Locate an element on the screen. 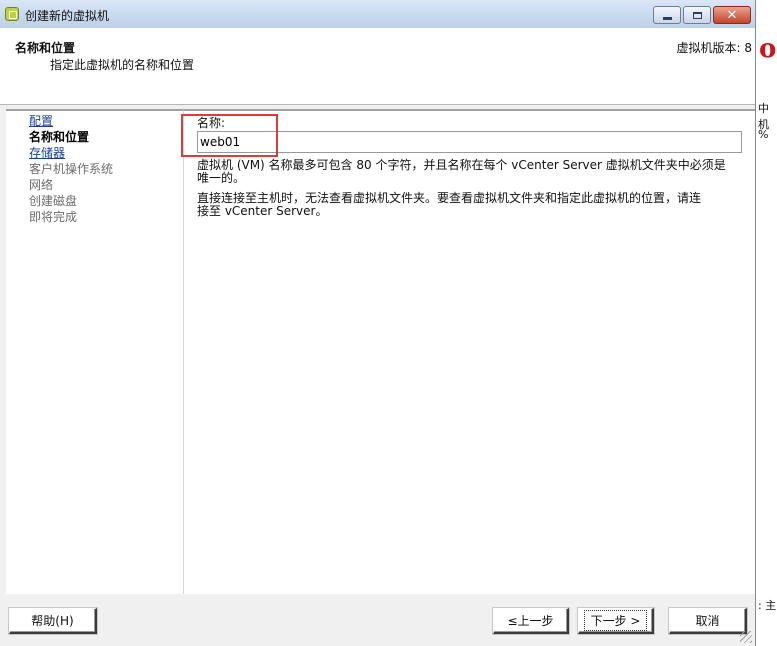 The width and height of the screenshot is (777, 646). background-window-red-text: o is located at coordinates (768, 49).